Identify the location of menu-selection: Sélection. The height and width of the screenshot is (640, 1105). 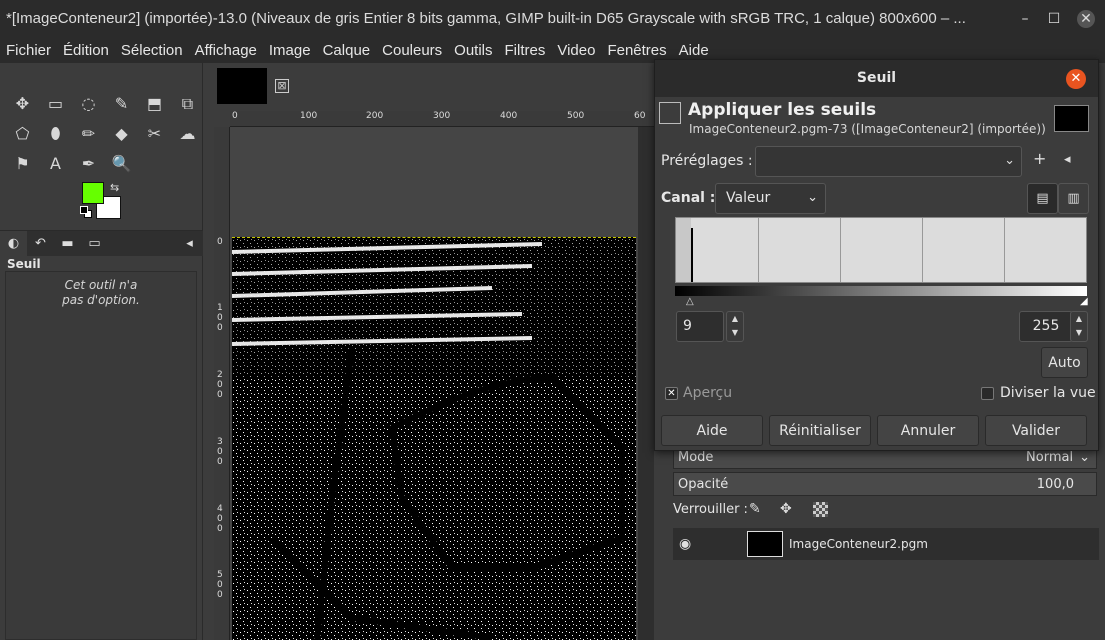
(152, 50).